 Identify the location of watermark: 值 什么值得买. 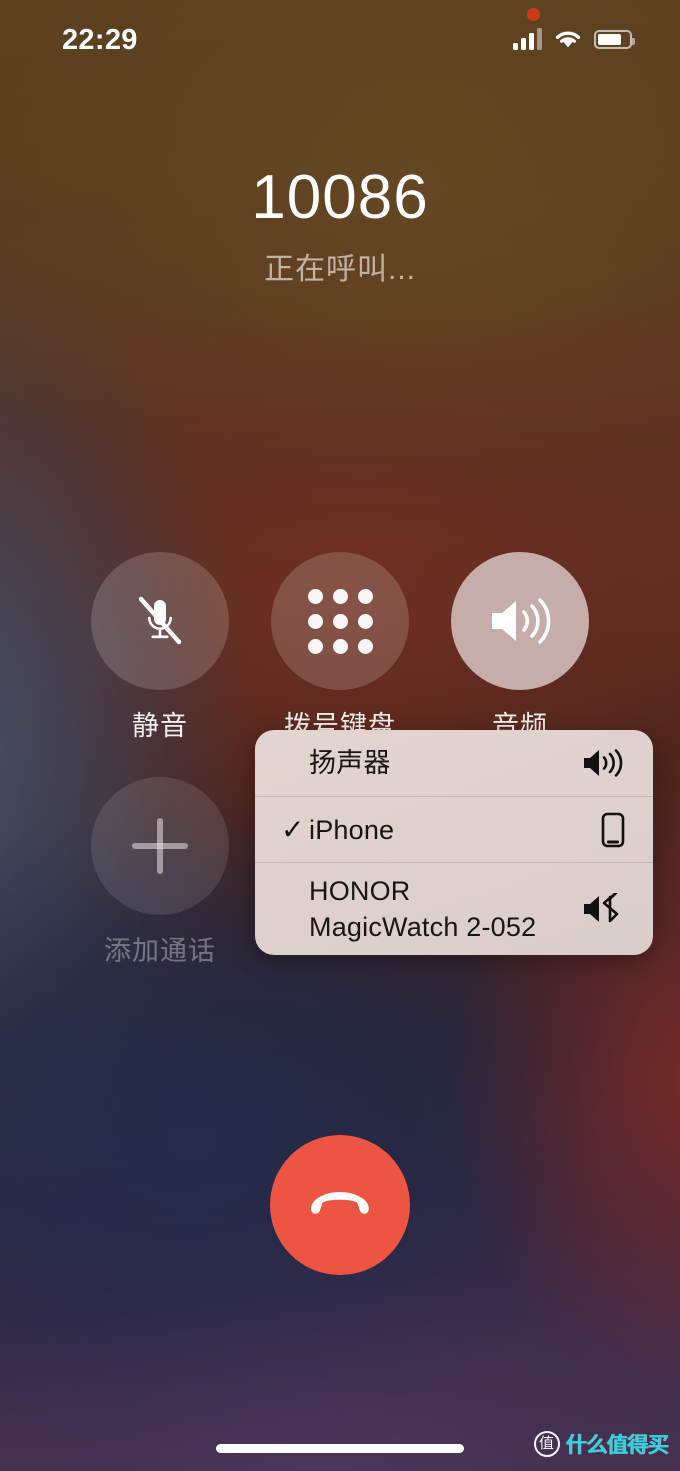
(601, 1444).